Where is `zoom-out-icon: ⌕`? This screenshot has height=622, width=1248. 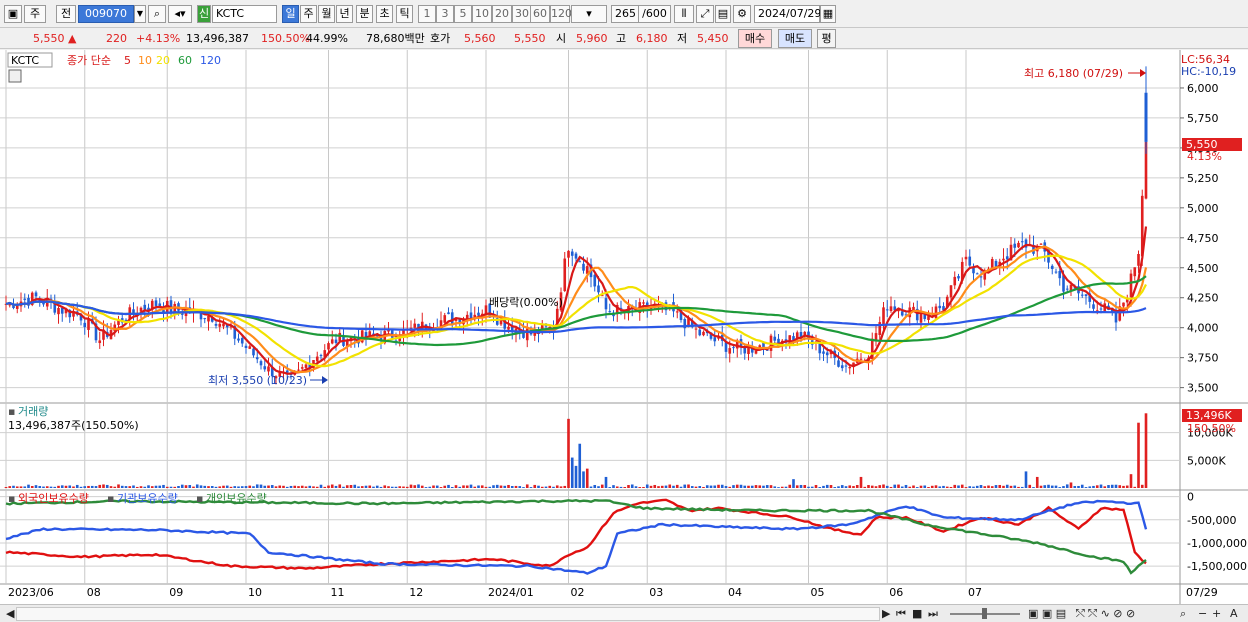
zoom-out-icon: ⌕ is located at coordinates (1183, 613).